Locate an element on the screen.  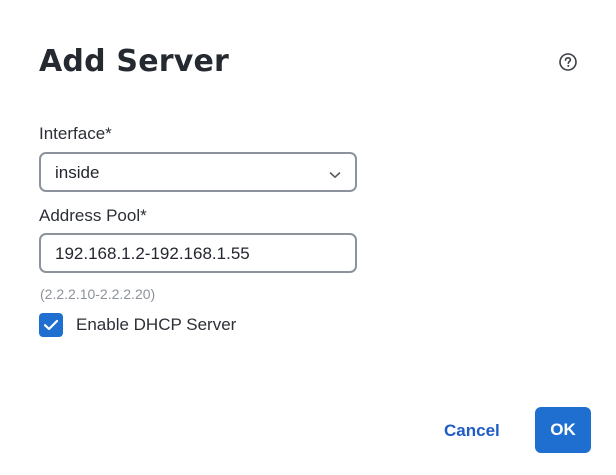
interface-select: inside is located at coordinates (198, 172).